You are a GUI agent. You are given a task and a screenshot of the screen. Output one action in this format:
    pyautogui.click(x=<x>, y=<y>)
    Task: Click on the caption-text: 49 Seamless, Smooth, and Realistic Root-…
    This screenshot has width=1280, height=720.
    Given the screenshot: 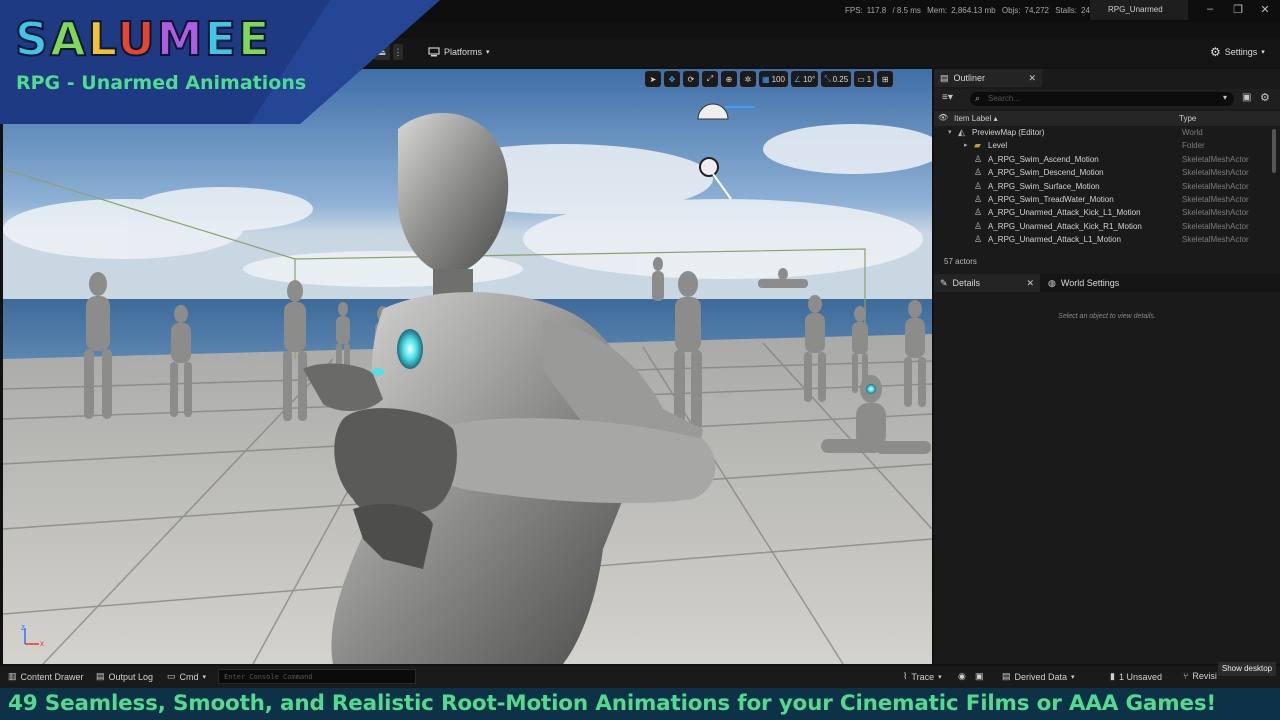 What is the action you would take?
    pyautogui.click(x=612, y=703)
    